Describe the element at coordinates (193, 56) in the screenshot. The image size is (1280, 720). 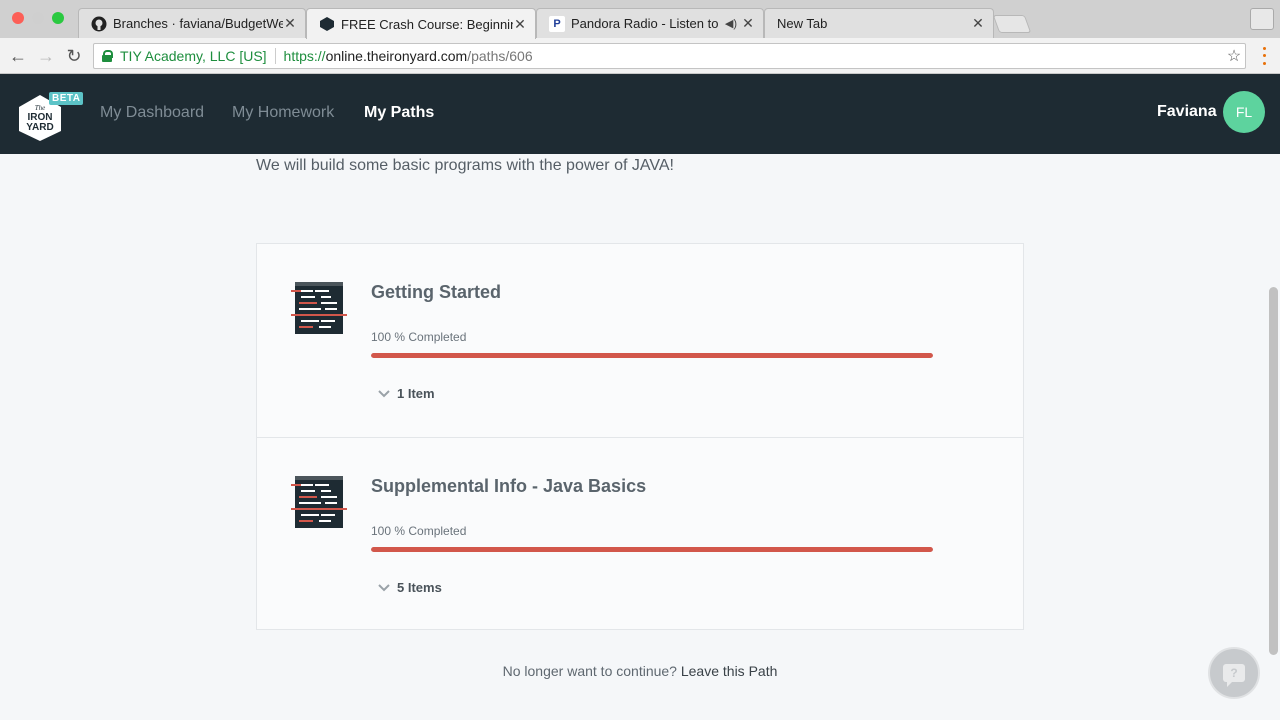
I see `ev-certificate-label: TIY Academy, LLC [US]` at that location.